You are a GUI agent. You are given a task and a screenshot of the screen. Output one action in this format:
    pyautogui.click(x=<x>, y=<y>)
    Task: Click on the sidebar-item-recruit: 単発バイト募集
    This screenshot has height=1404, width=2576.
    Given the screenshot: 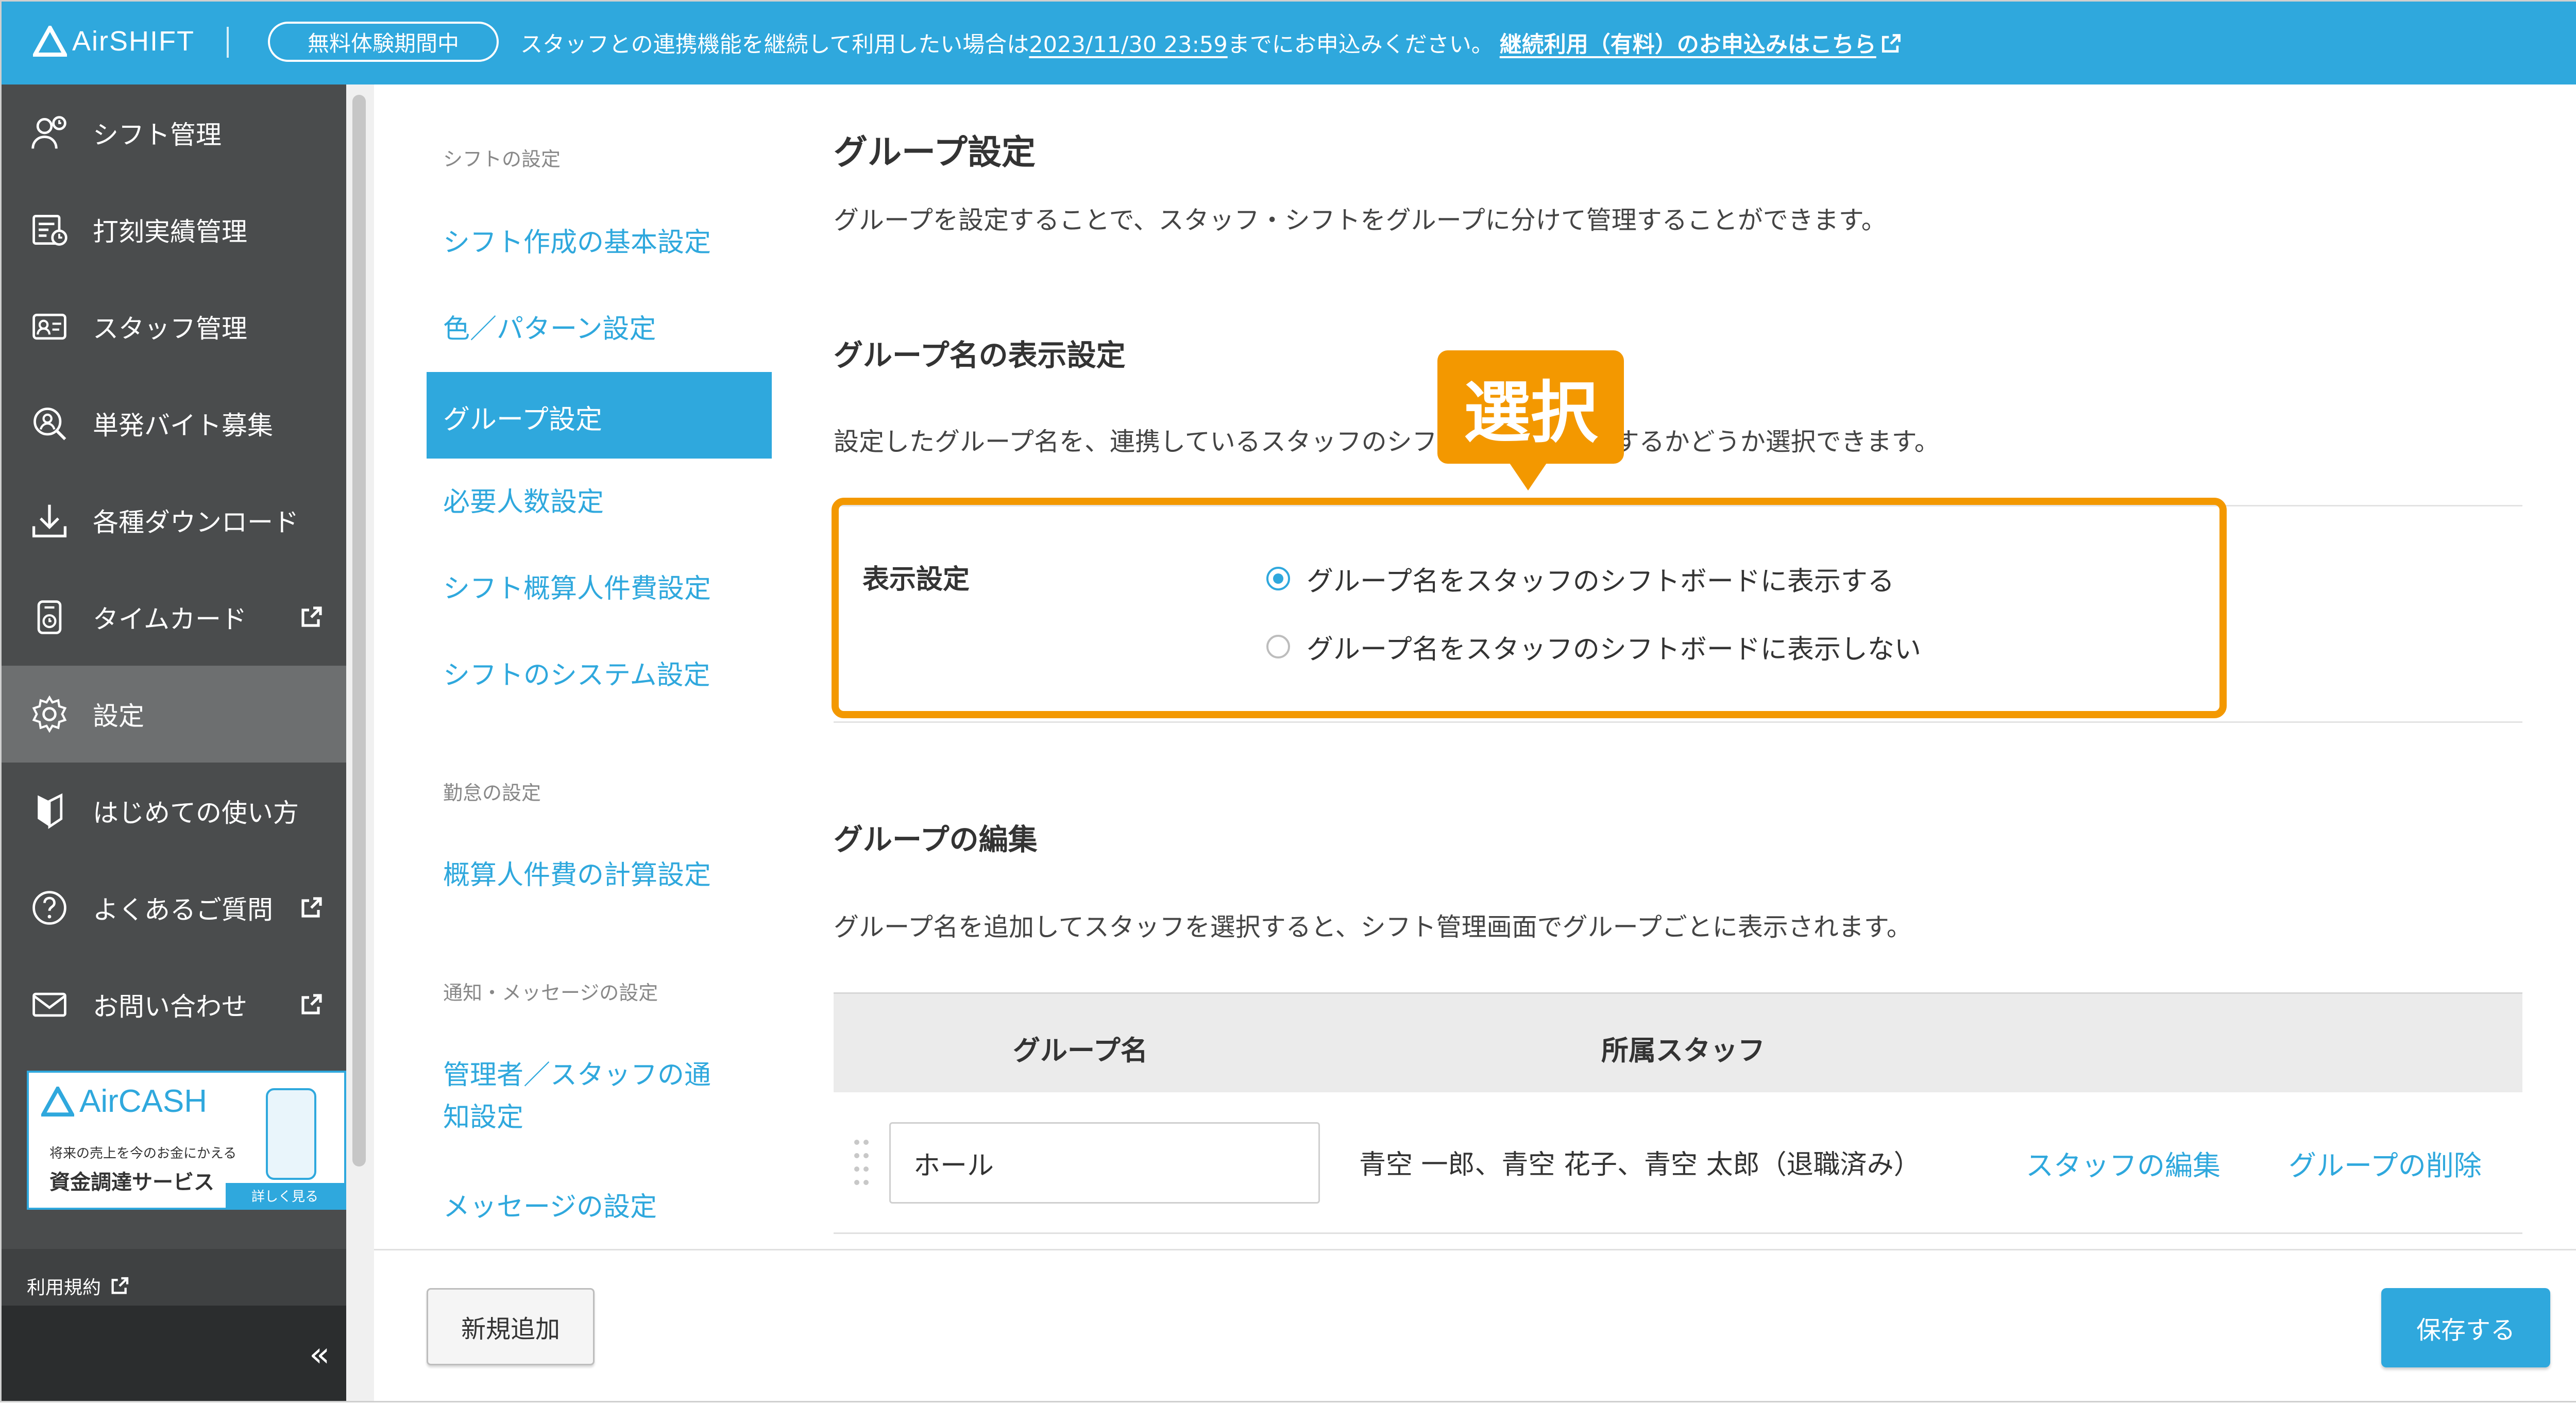 What is the action you would take?
    pyautogui.click(x=173, y=424)
    